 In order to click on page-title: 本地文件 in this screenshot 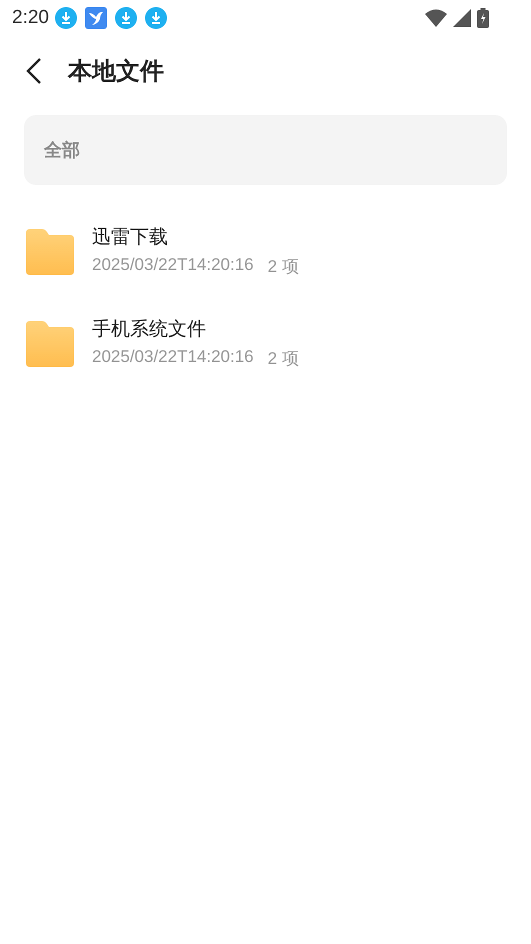, I will do `click(116, 71)`.